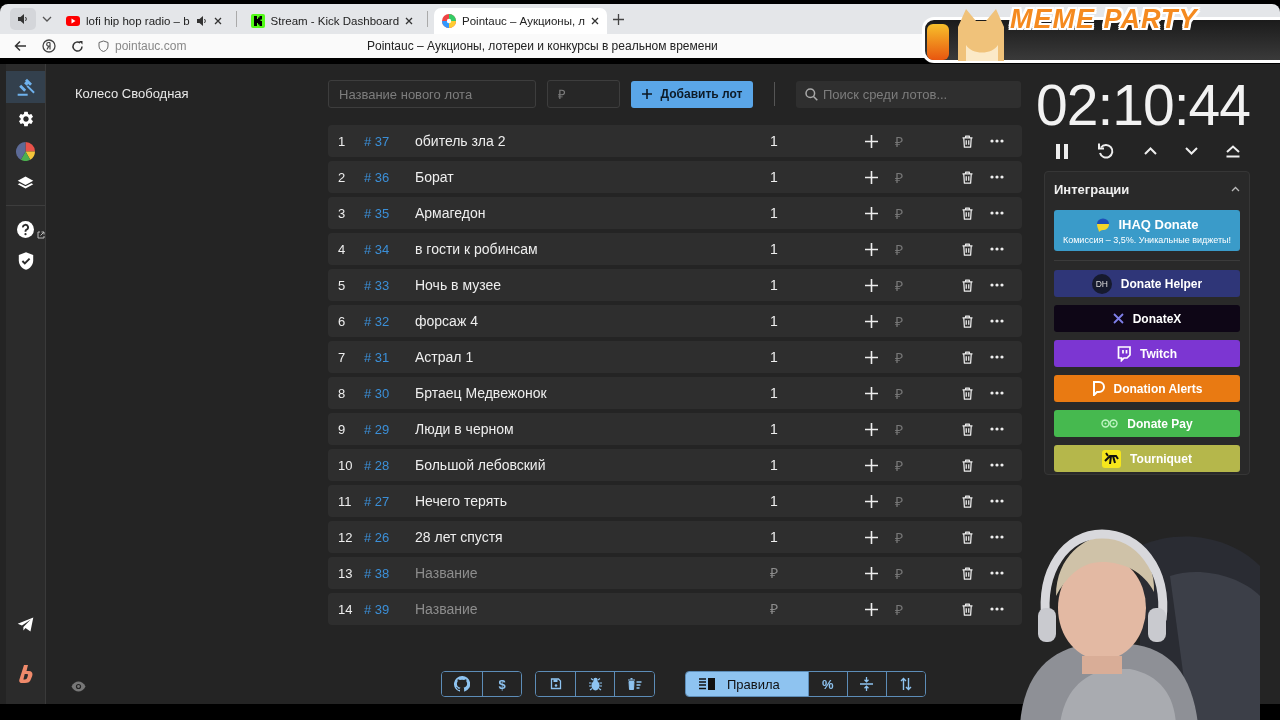 Image resolution: width=1280 pixels, height=720 pixels. What do you see at coordinates (580, 501) in the screenshot?
I see `lot-name-field: Нечего терять` at bounding box center [580, 501].